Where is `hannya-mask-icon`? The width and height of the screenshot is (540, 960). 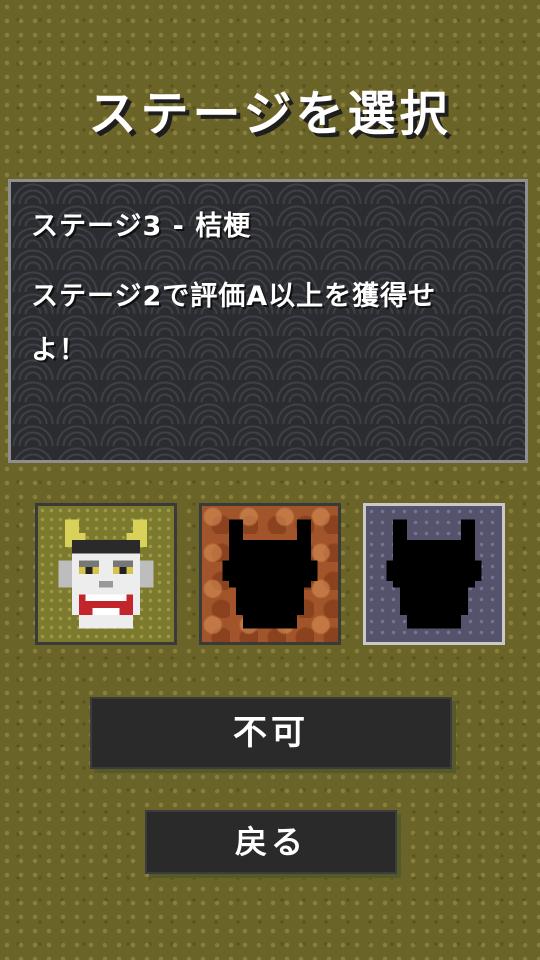
hannya-mask-icon is located at coordinates (106, 574).